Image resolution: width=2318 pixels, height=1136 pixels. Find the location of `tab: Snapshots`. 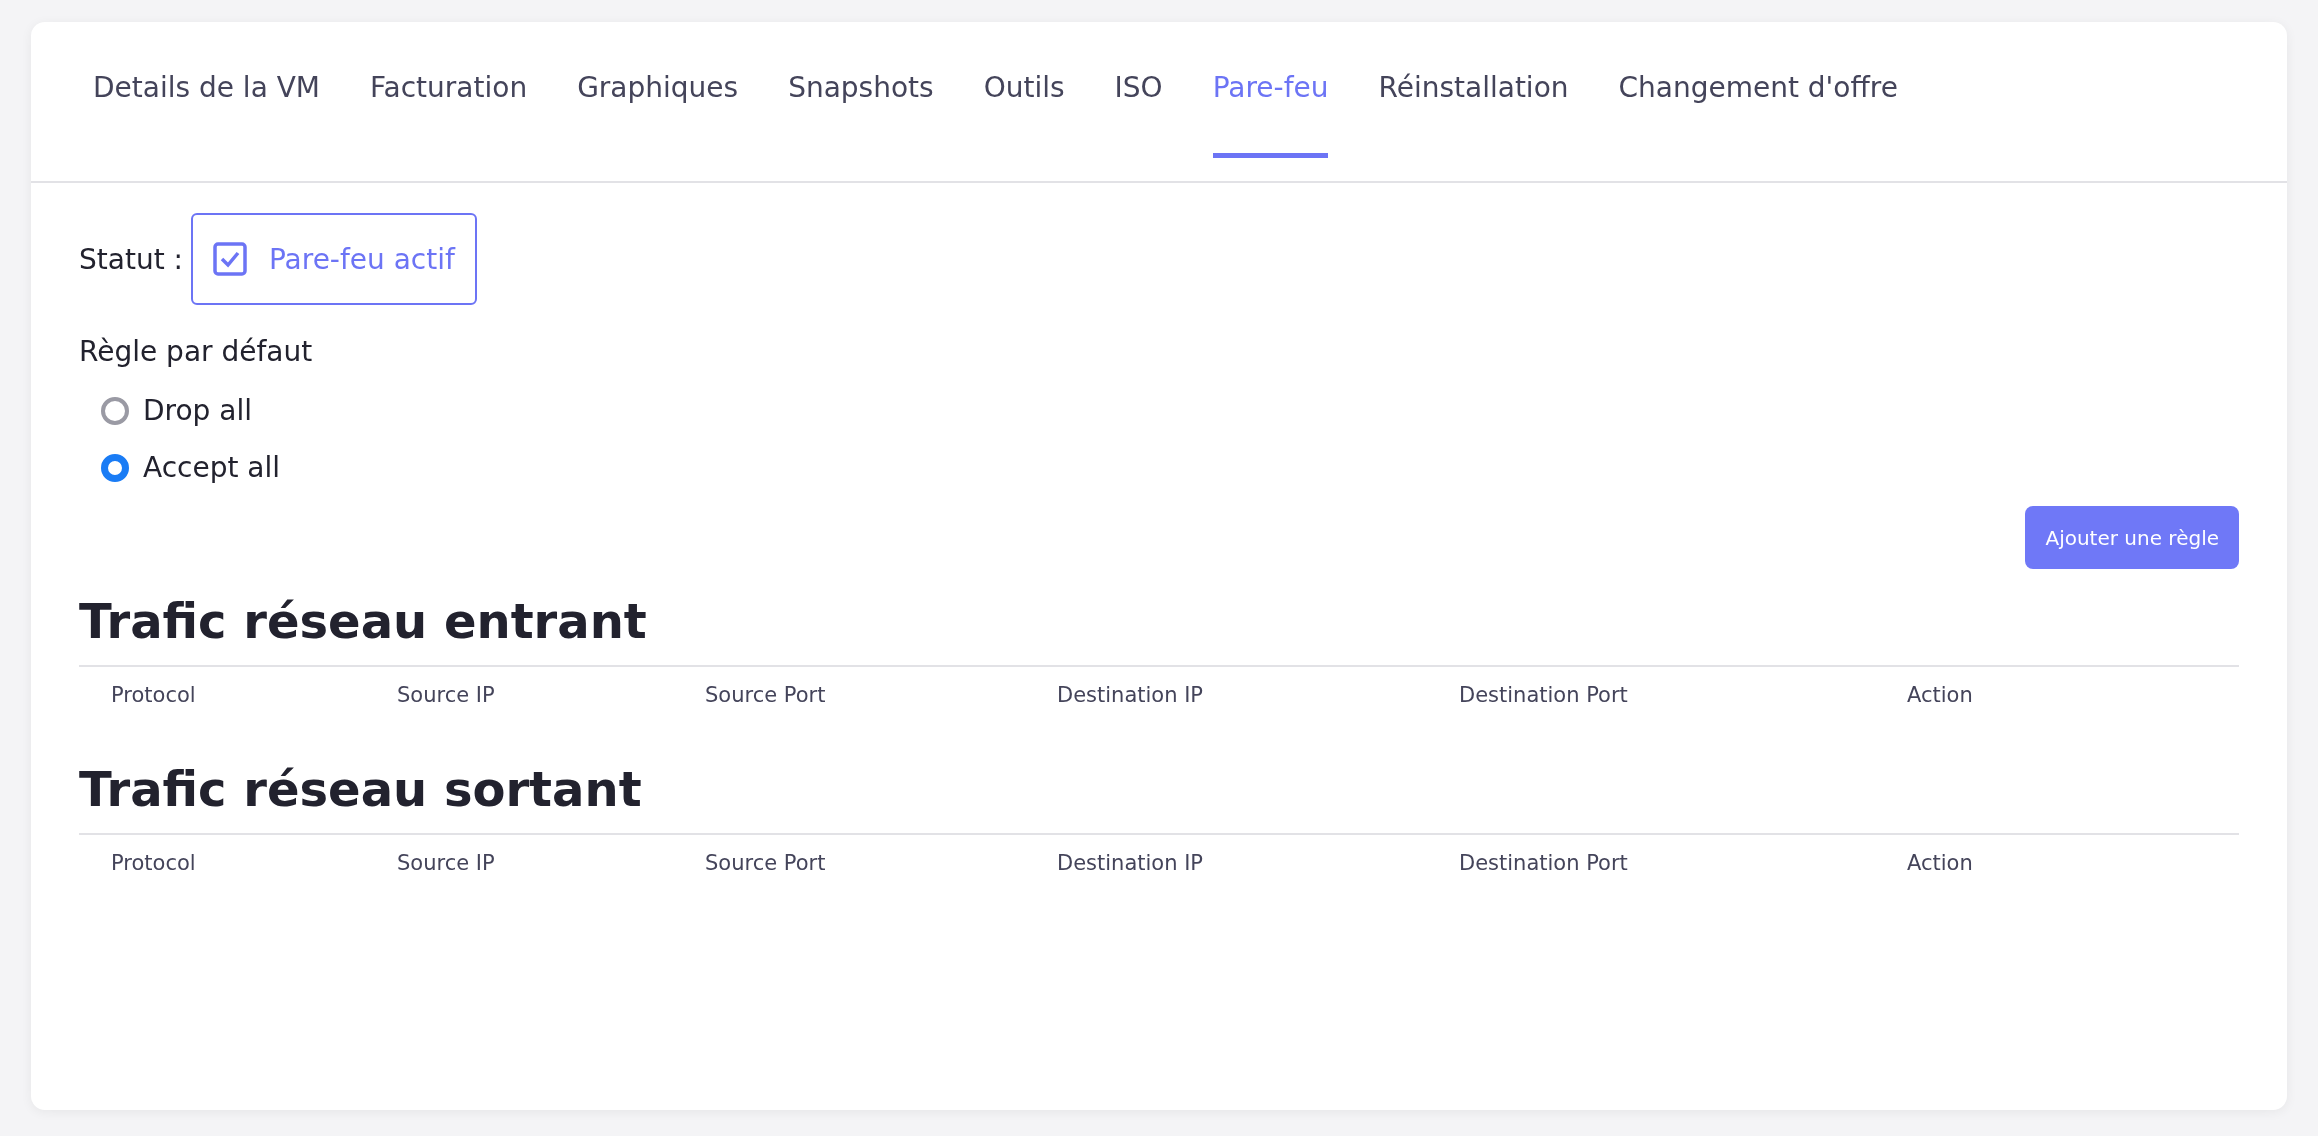

tab: Snapshots is located at coordinates (861, 90).